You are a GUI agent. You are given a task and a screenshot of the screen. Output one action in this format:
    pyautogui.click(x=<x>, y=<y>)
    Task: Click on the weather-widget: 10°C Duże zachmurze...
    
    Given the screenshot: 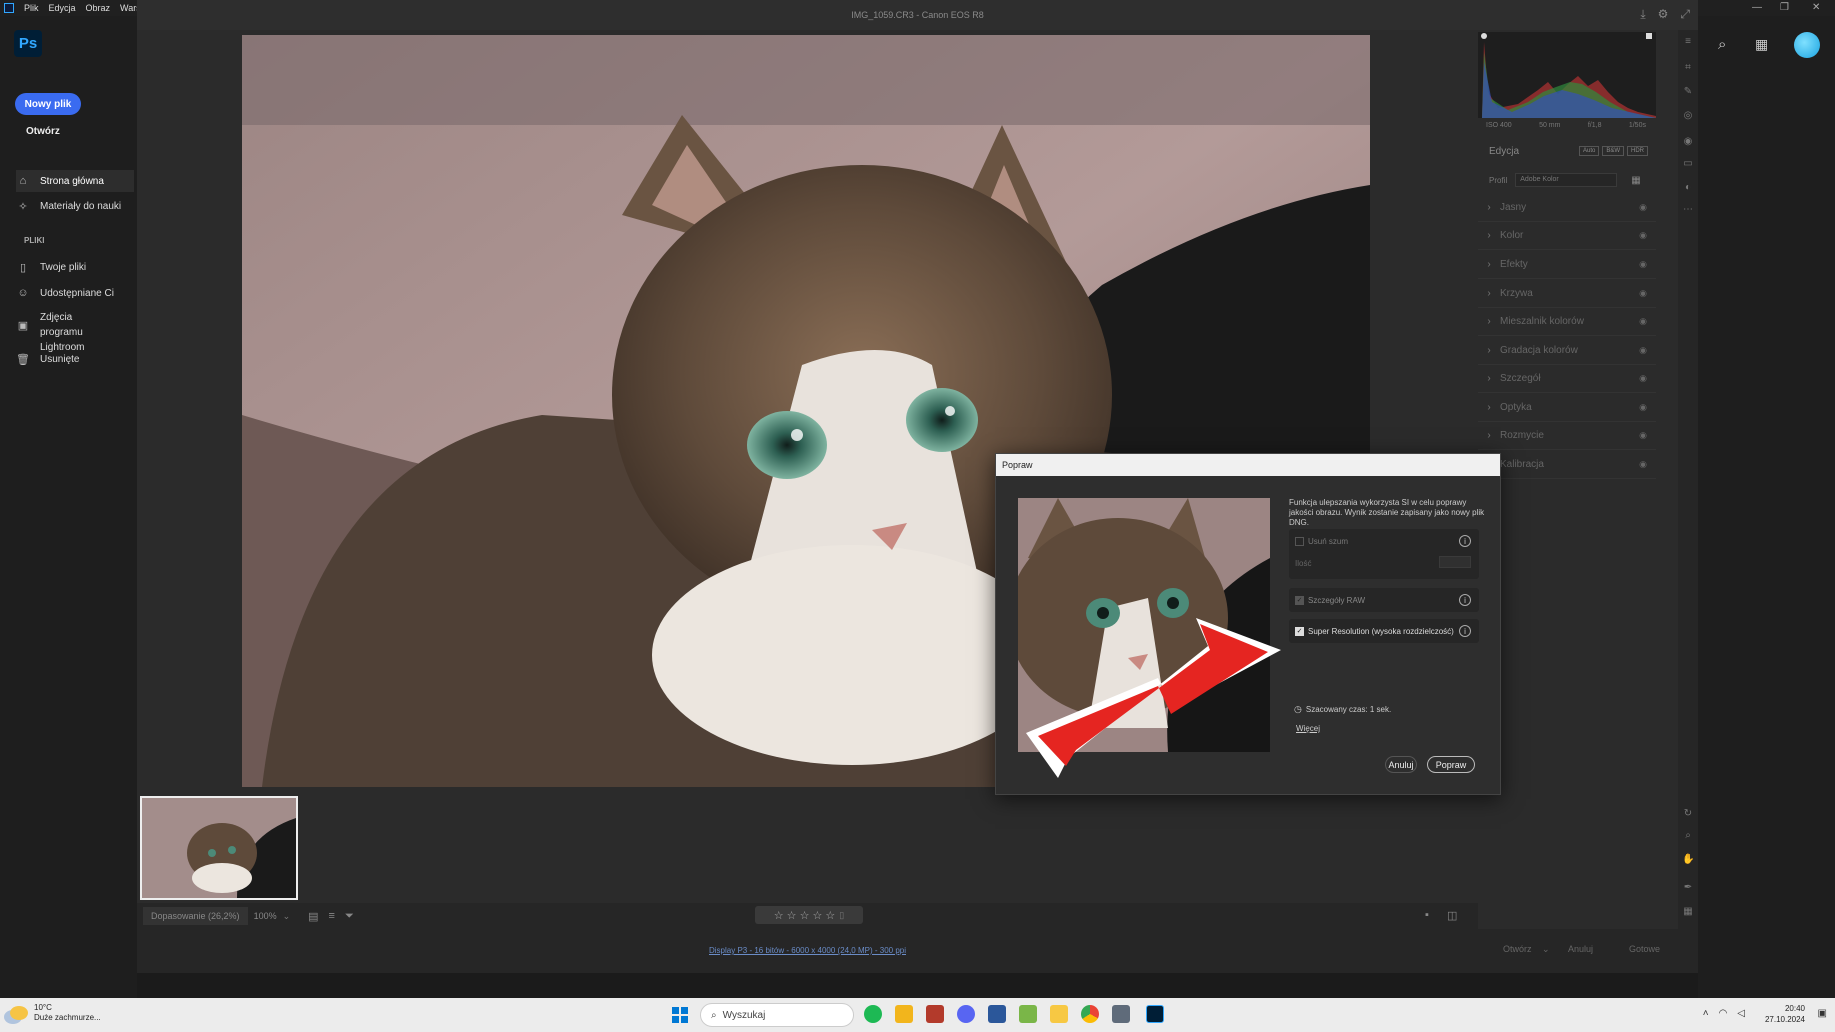 What is the action you would take?
    pyautogui.click(x=55, y=1013)
    